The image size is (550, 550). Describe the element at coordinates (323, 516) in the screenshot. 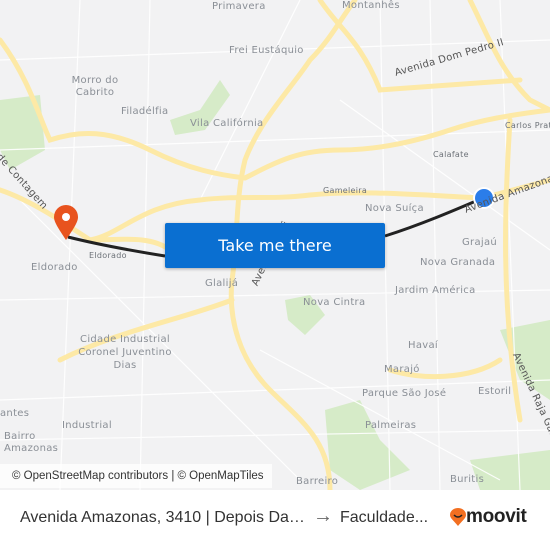

I see `arrow-right-icon: →` at that location.